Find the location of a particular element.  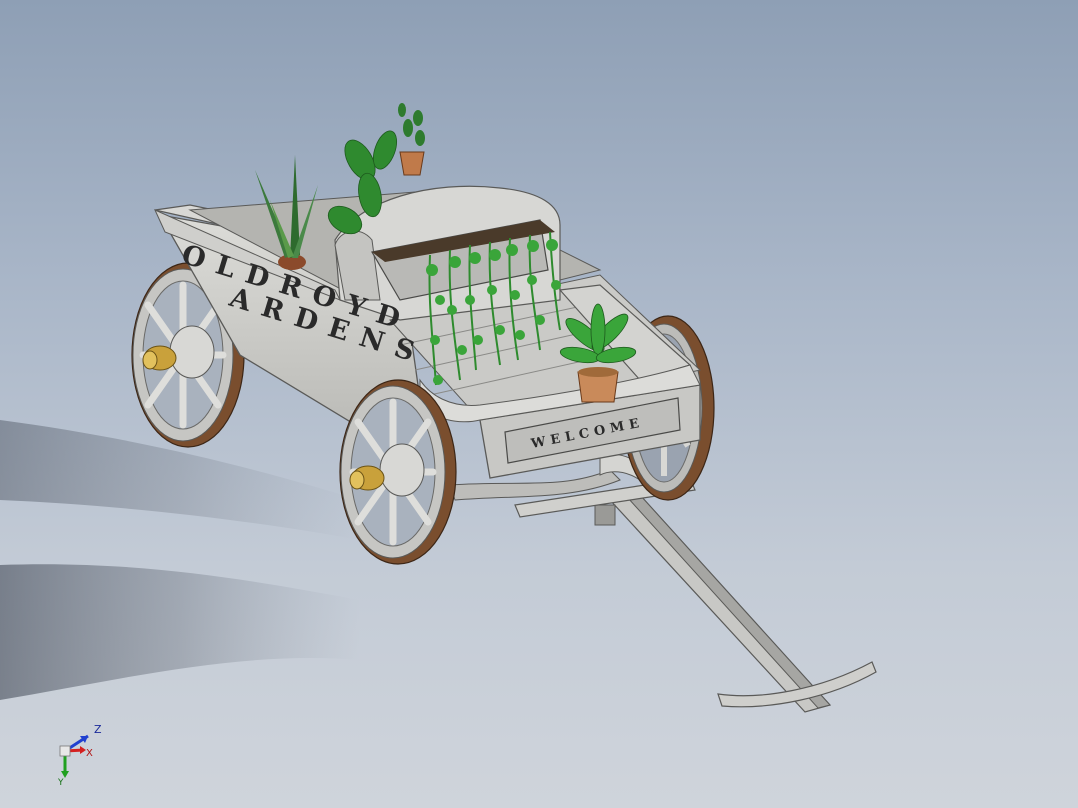

front-right-wheel is located at coordinates (398, 472).